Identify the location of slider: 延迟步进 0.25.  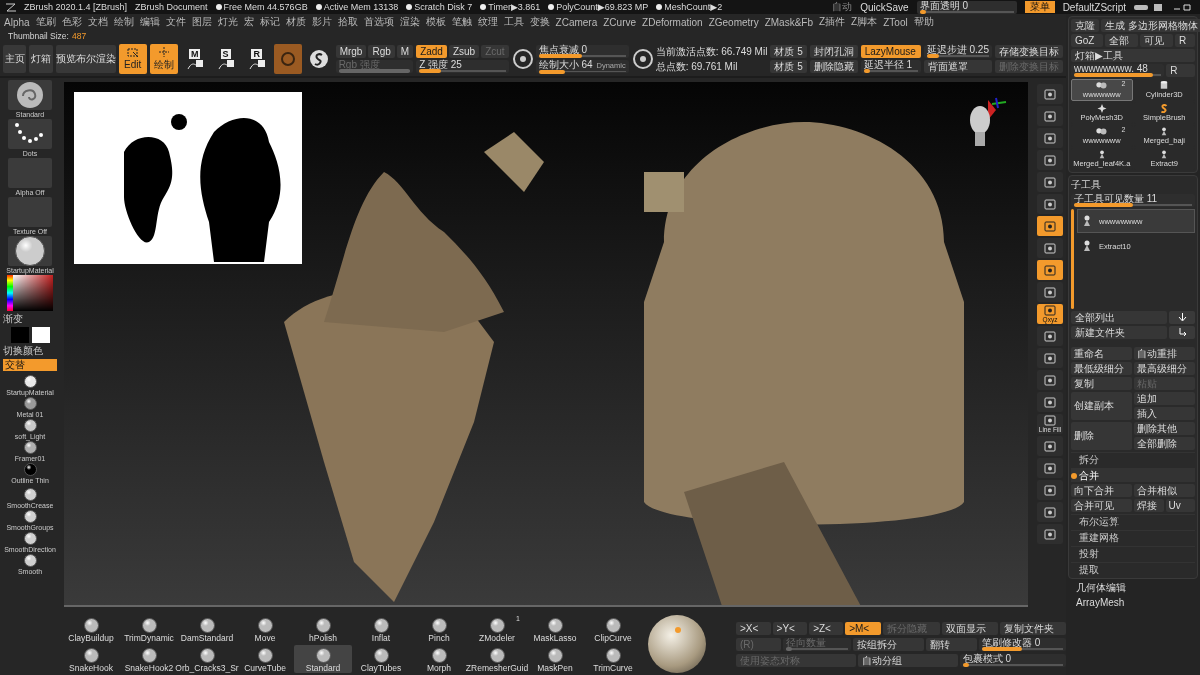
(957, 51).